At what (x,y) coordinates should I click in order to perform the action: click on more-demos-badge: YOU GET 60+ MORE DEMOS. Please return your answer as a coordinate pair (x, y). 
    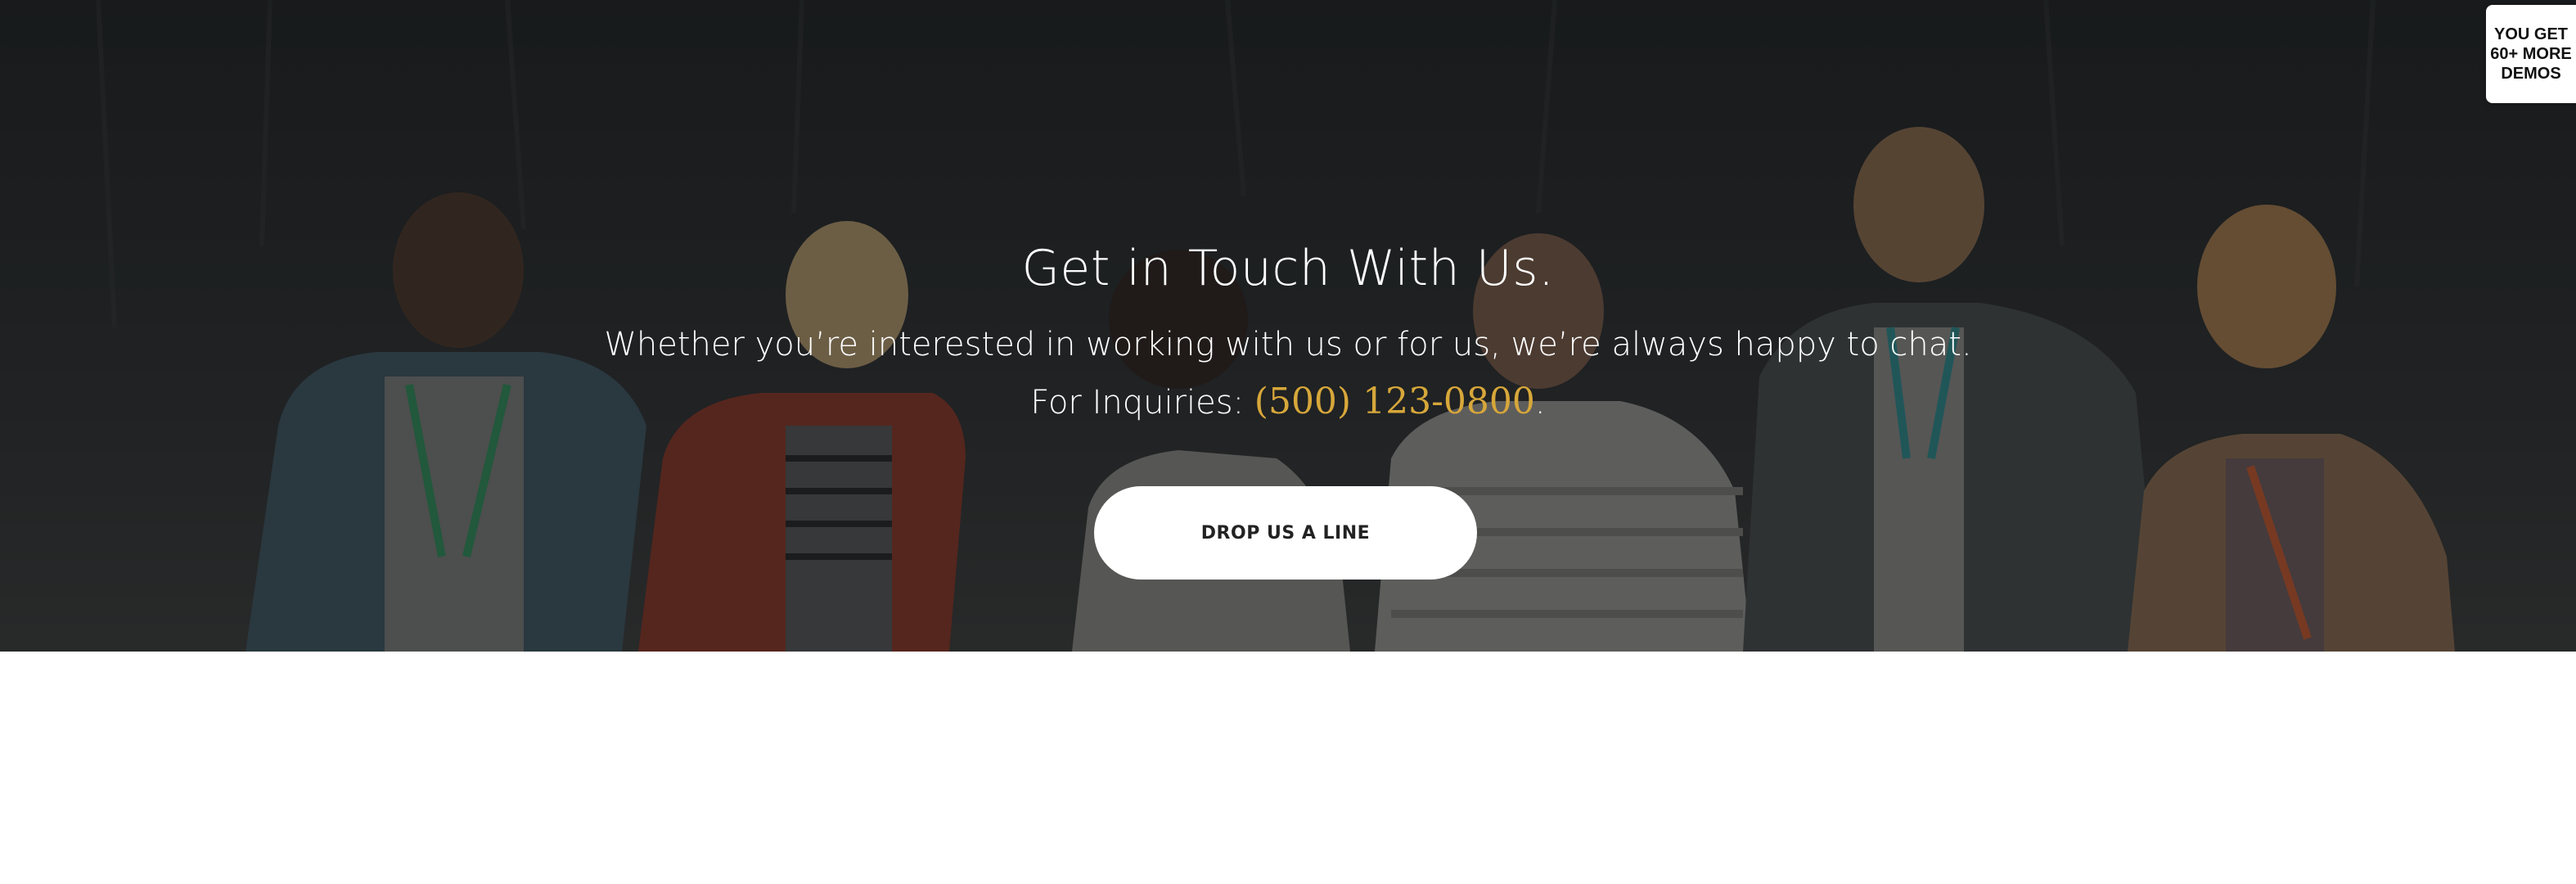
    Looking at the image, I should click on (2531, 54).